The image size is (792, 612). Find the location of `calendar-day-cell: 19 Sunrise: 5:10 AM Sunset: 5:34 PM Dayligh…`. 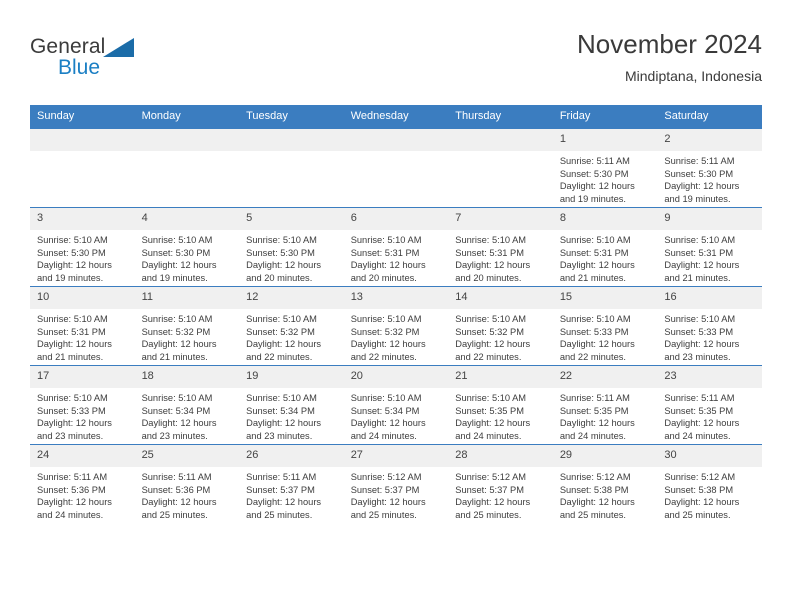

calendar-day-cell: 19 Sunrise: 5:10 AM Sunset: 5:34 PM Dayligh… is located at coordinates (291, 405).